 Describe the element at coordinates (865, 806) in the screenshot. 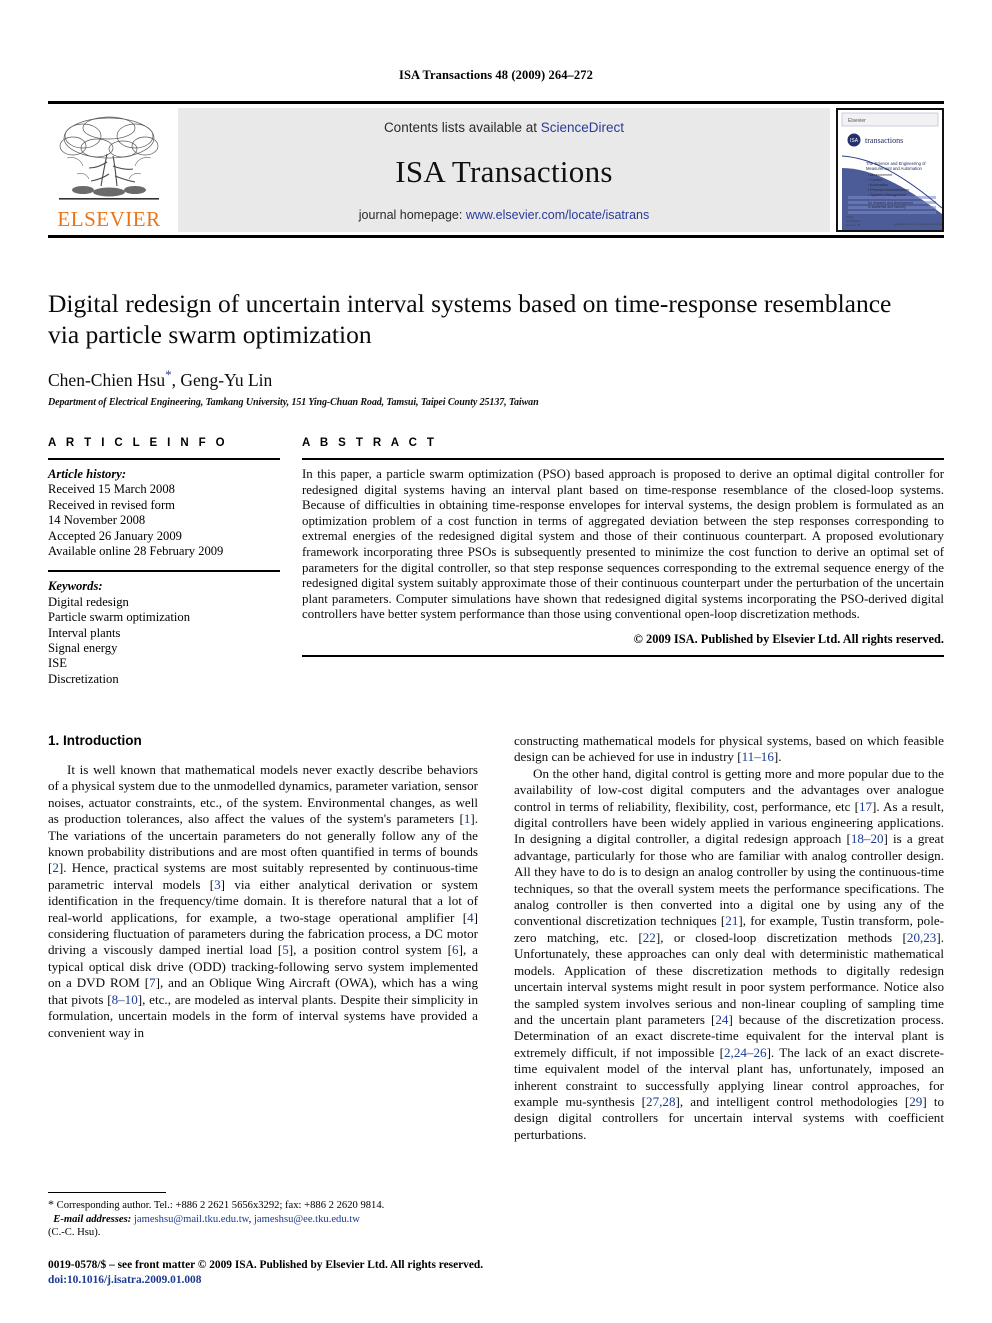

I see `citation-ref: 17` at that location.